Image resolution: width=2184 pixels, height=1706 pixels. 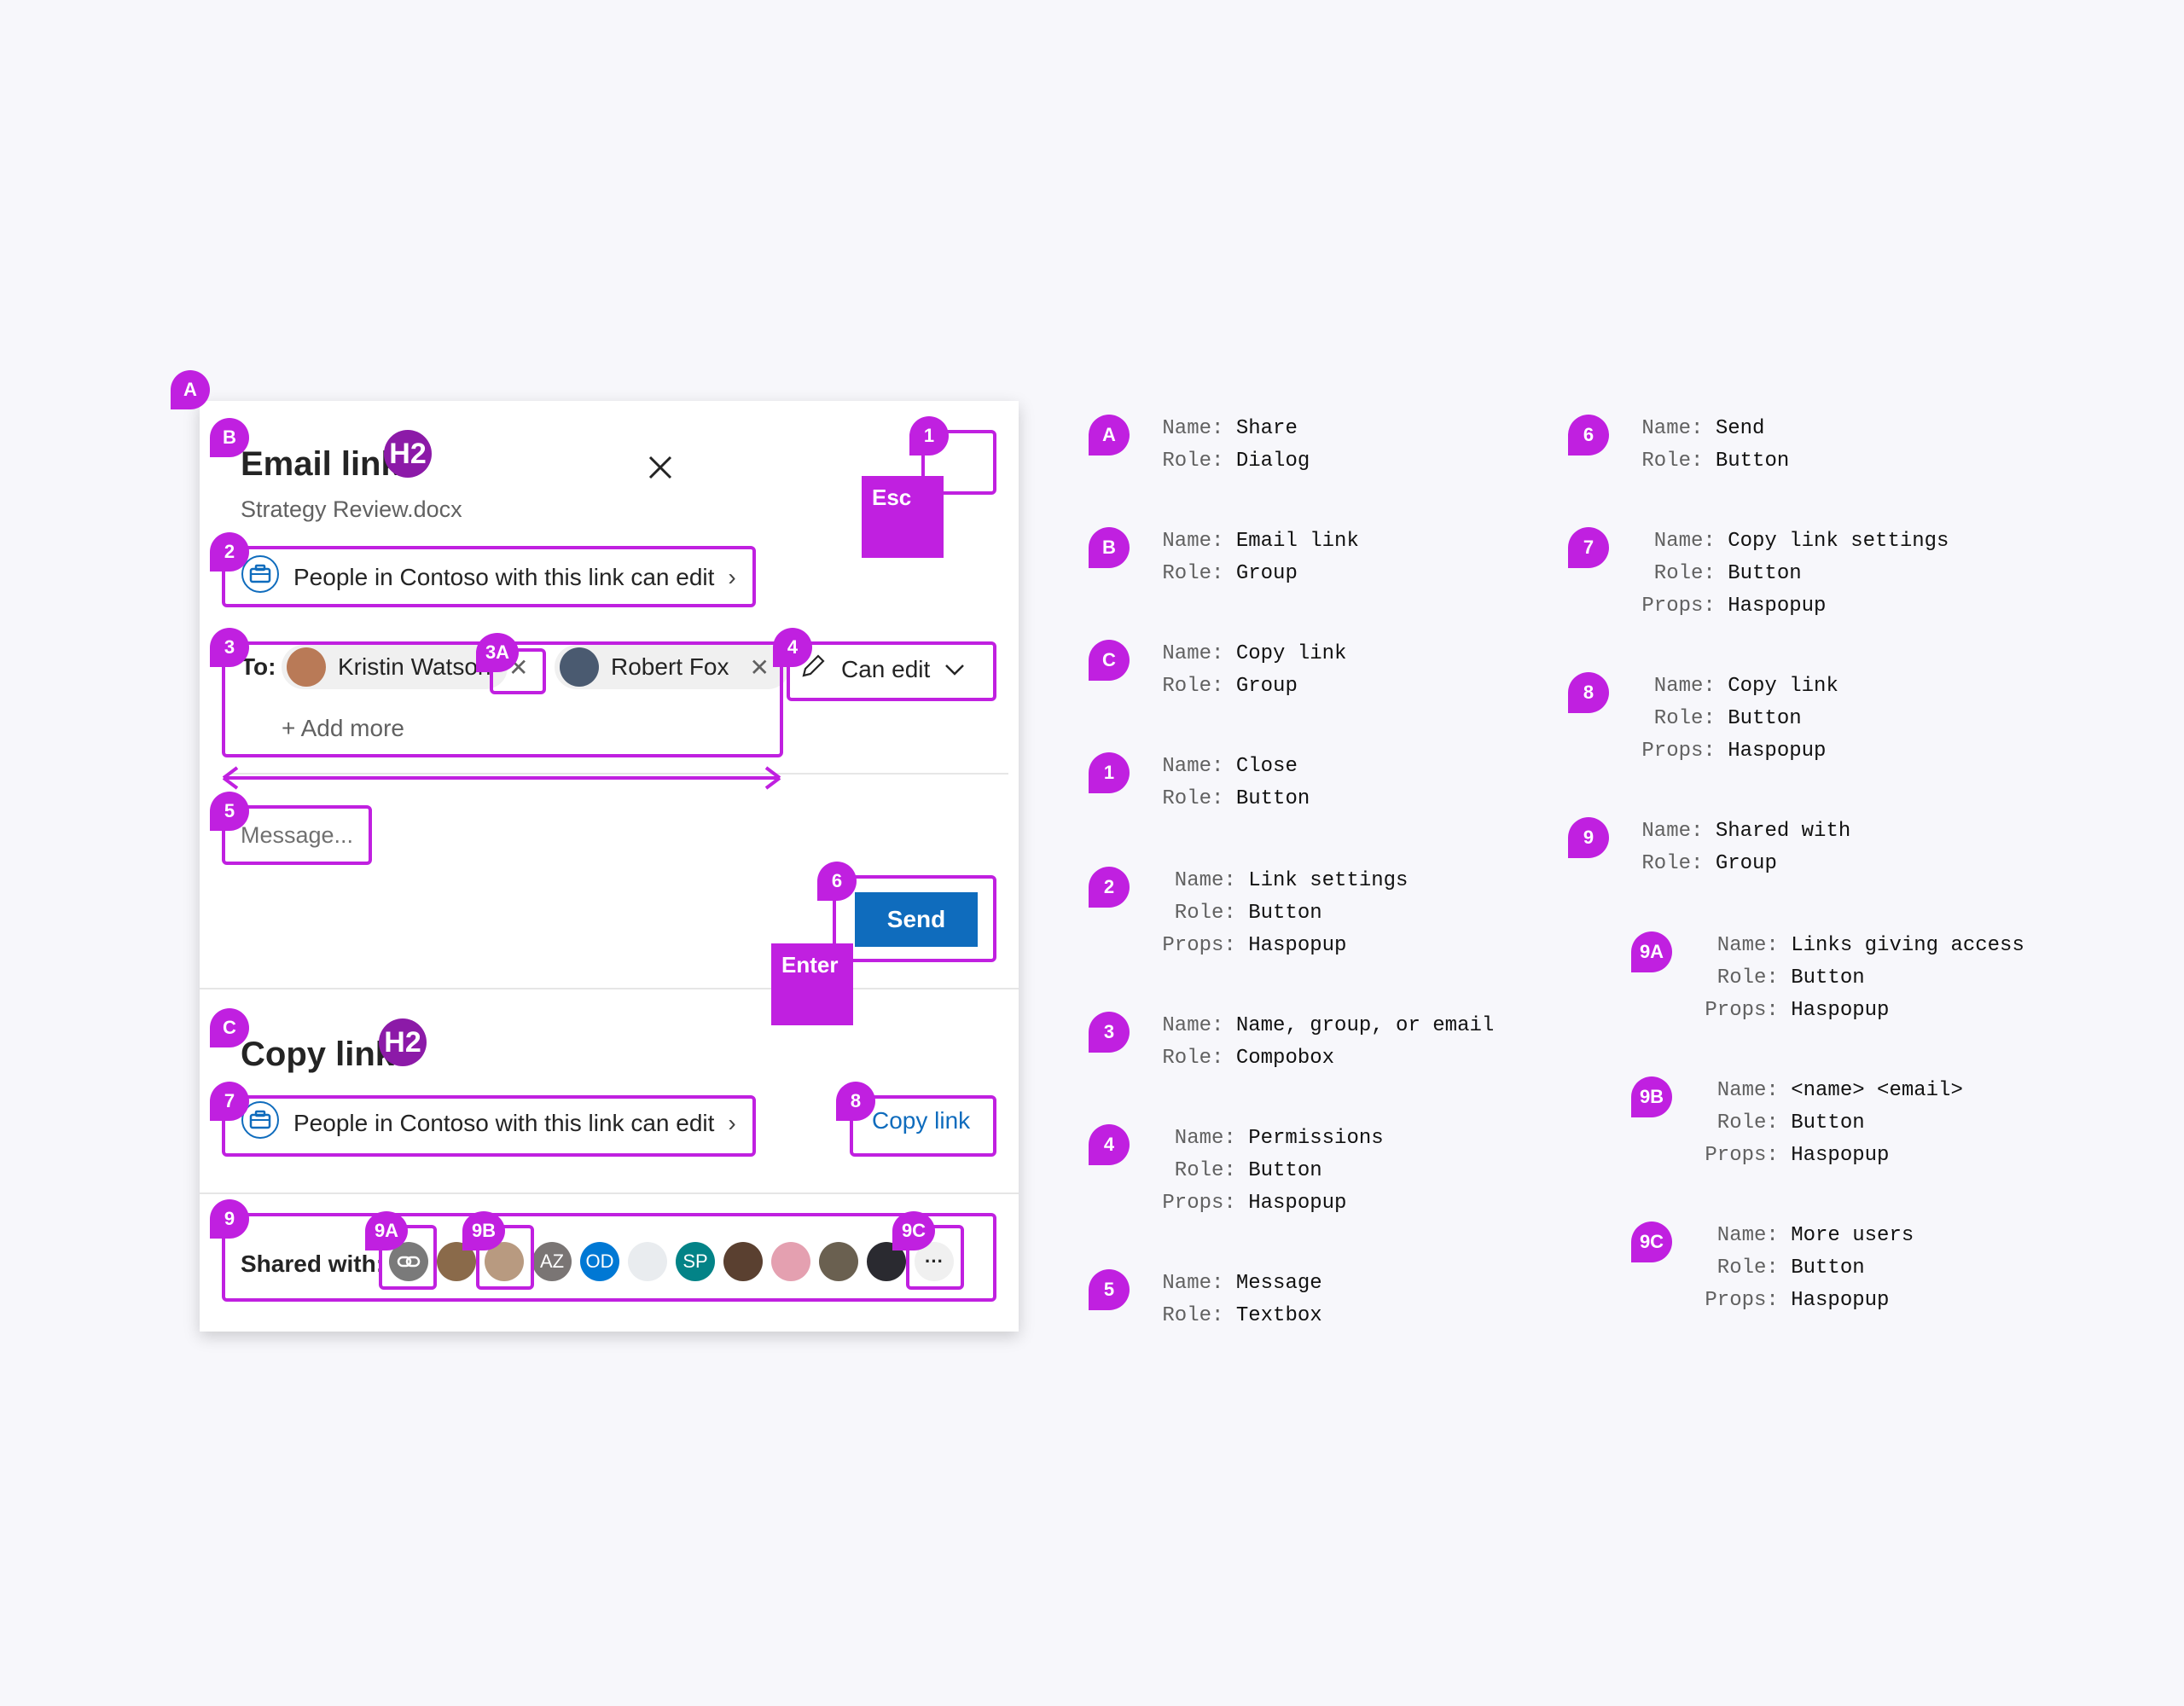 What do you see at coordinates (914, 919) in the screenshot?
I see `annotation-box-send` at bounding box center [914, 919].